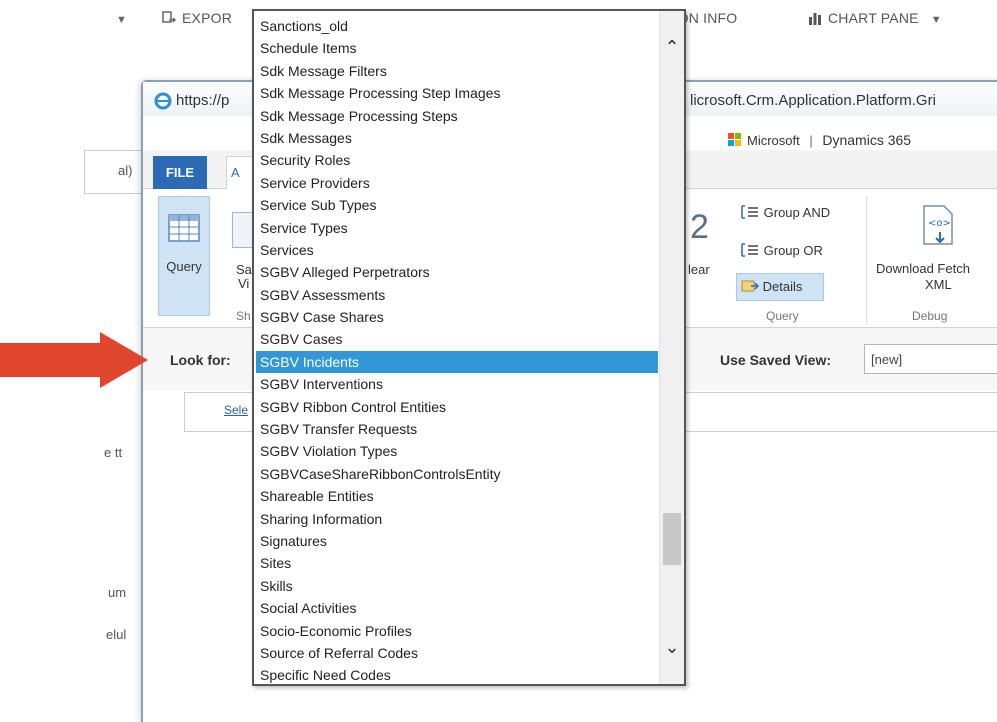 The image size is (997, 722). Describe the element at coordinates (243, 316) in the screenshot. I see `show-group-label: Sh` at that location.